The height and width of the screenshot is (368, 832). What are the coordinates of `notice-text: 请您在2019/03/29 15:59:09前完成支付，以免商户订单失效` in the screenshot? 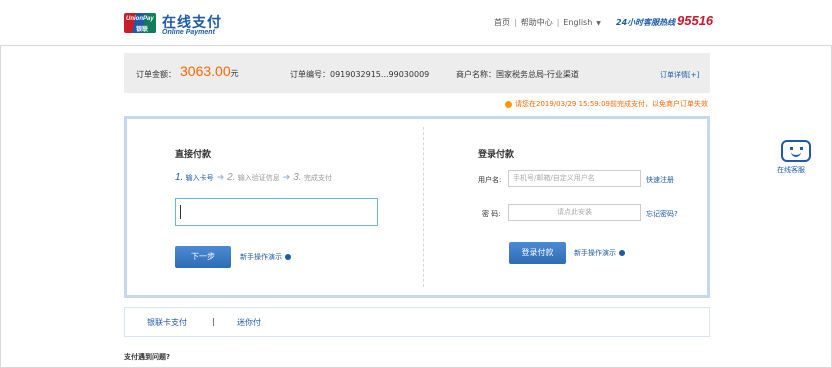 It's located at (612, 104).